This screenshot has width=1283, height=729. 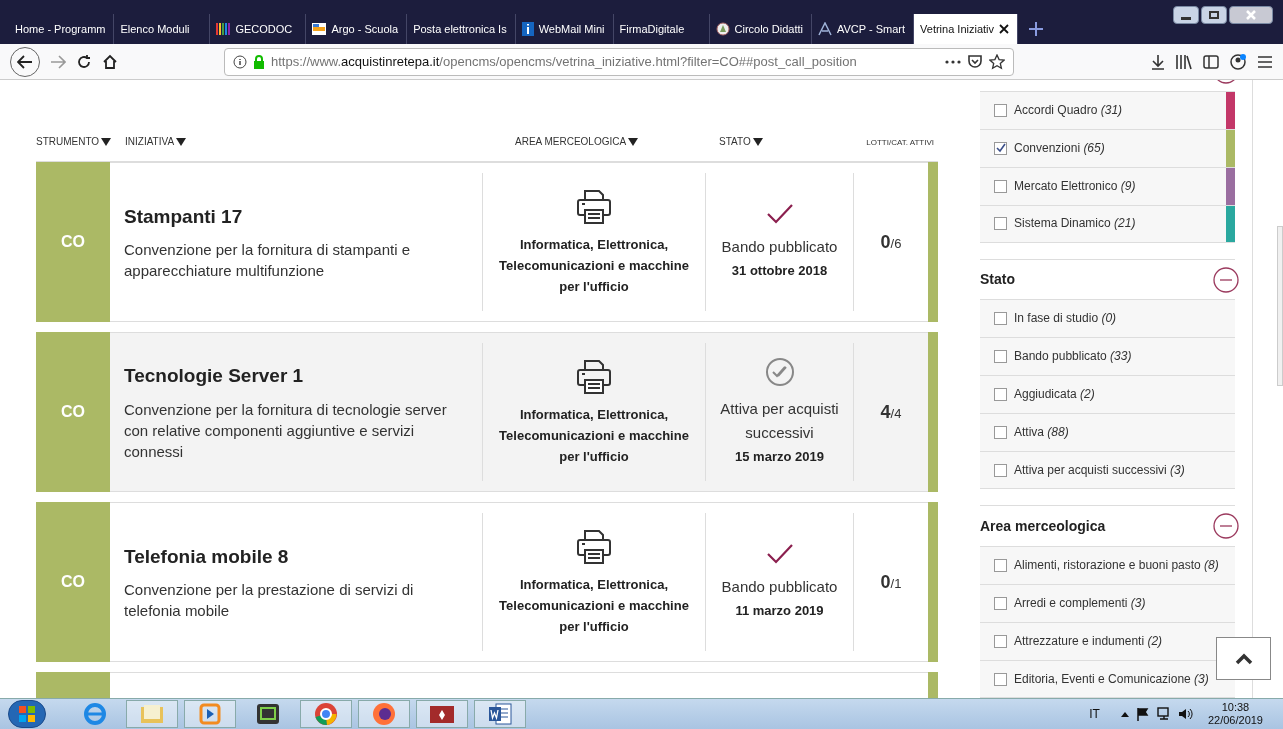 What do you see at coordinates (84, 61) in the screenshot?
I see `reload-icon` at bounding box center [84, 61].